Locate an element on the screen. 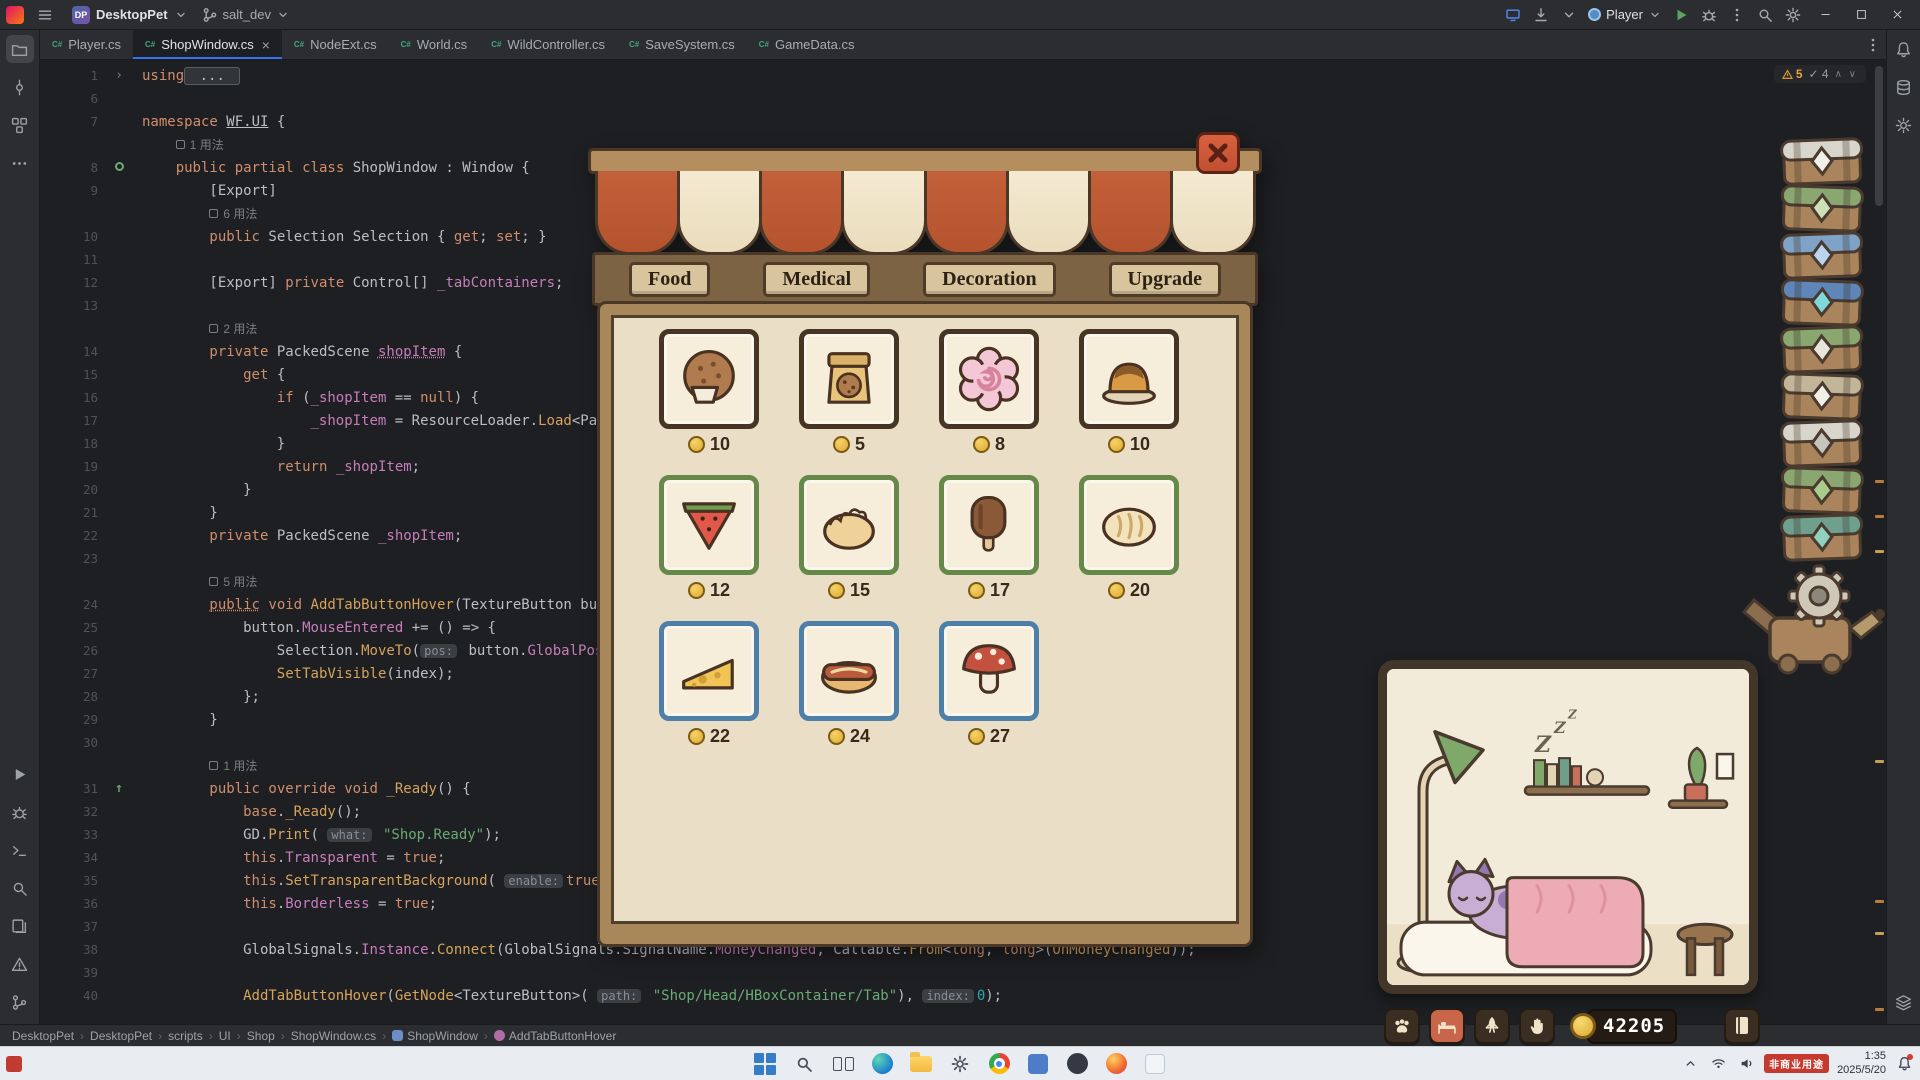 Image resolution: width=1920 pixels, height=1080 pixels. taskbar-app-app-light is located at coordinates (1155, 1064).